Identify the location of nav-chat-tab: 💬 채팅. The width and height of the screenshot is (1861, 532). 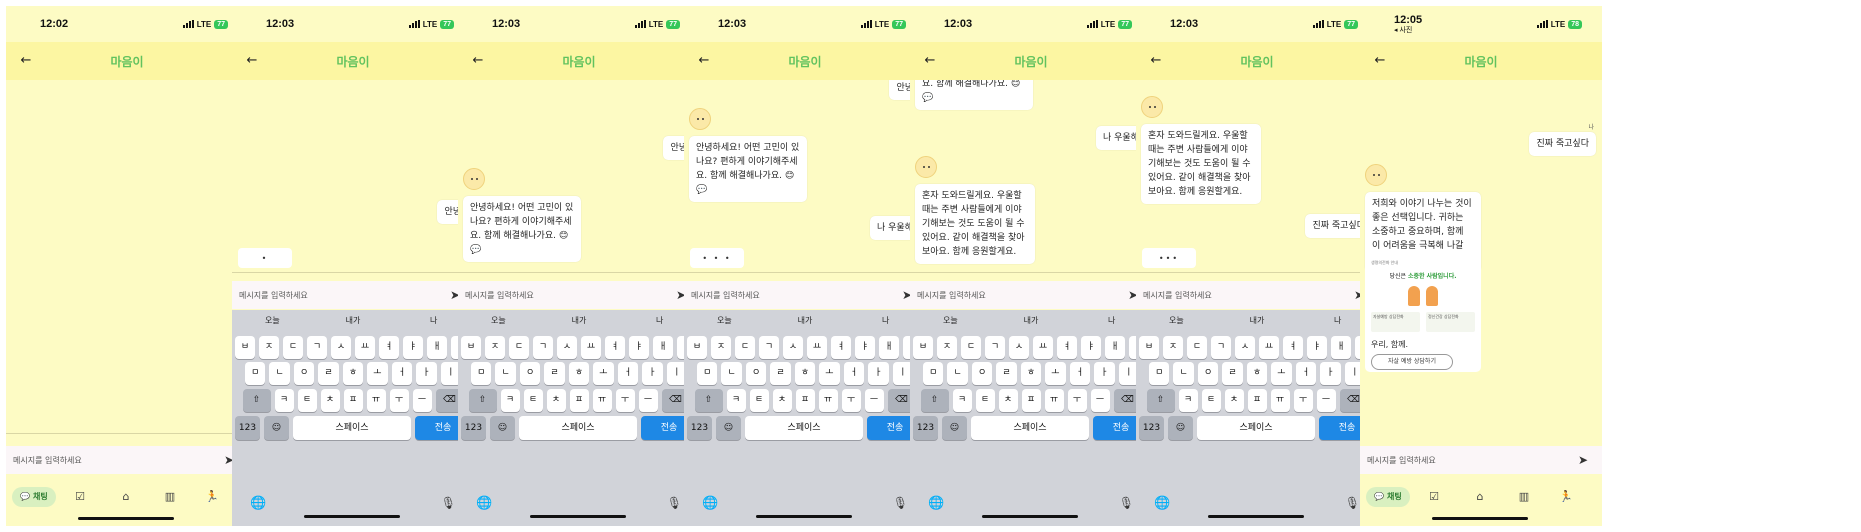
(34, 497).